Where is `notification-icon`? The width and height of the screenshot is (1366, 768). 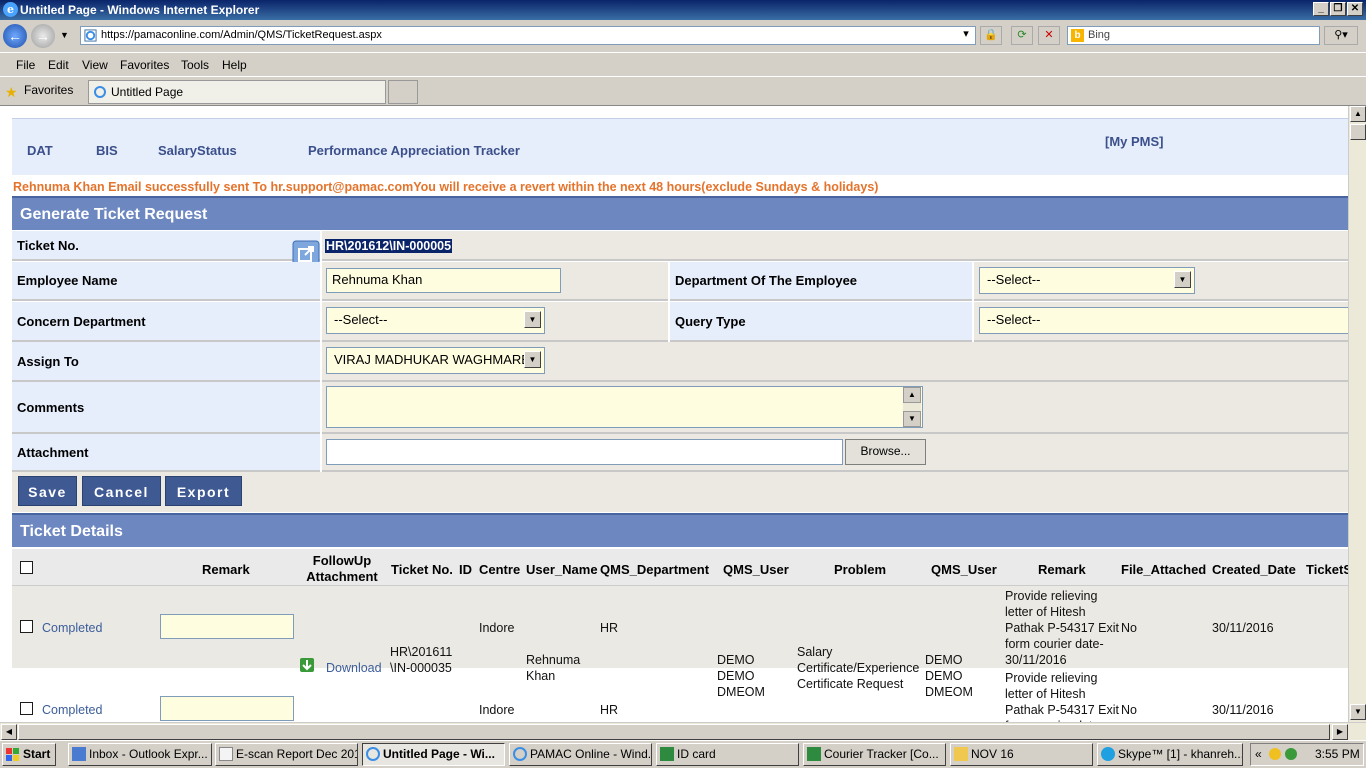 notification-icon is located at coordinates (1275, 754).